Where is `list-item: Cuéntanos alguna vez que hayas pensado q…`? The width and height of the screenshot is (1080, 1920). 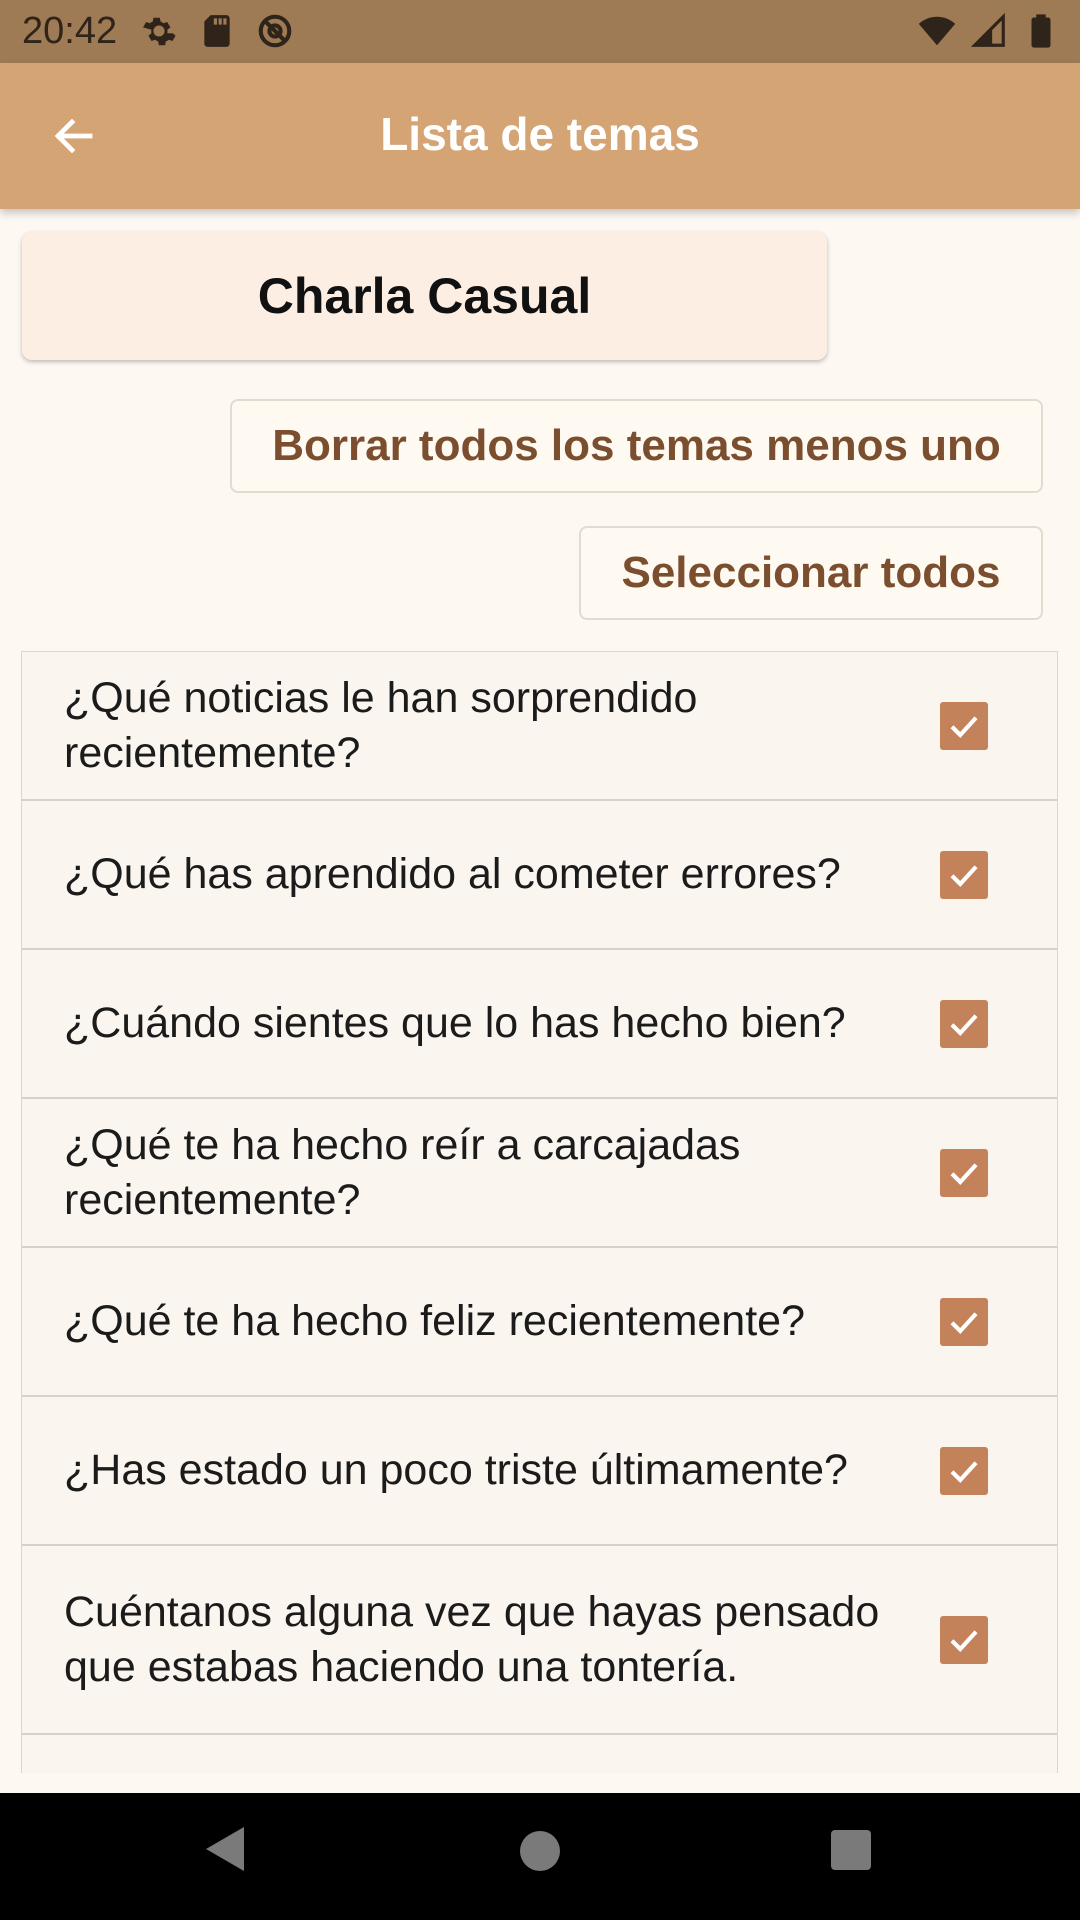 list-item: Cuéntanos alguna vez que hayas pensado q… is located at coordinates (539, 1640).